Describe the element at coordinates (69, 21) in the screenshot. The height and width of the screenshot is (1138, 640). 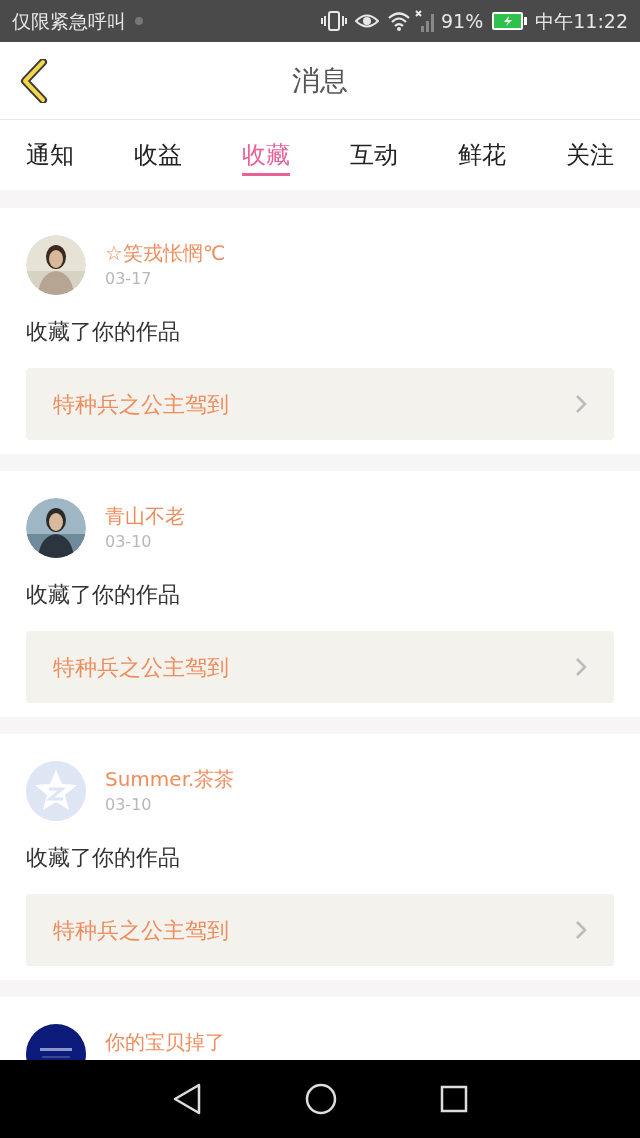
I see `carrier-text: 仅限紧急呼叫` at that location.